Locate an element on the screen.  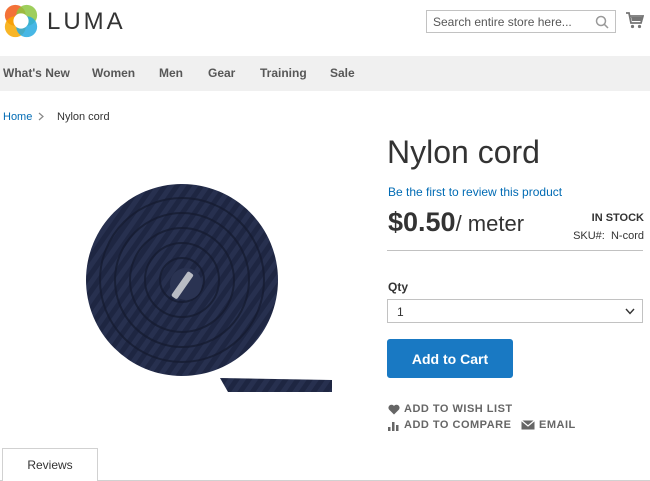
nav-item-whats-new: What's New is located at coordinates (36, 73).